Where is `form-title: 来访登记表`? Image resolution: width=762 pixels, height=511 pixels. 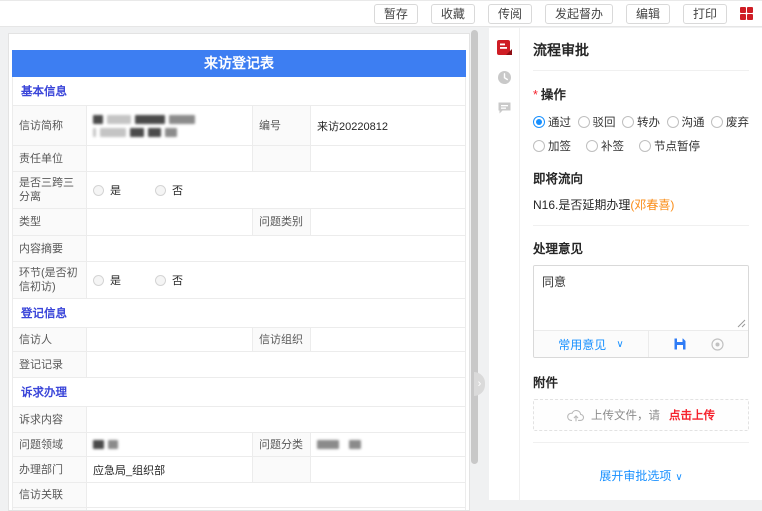
form-title: 来访登记表 is located at coordinates (239, 63).